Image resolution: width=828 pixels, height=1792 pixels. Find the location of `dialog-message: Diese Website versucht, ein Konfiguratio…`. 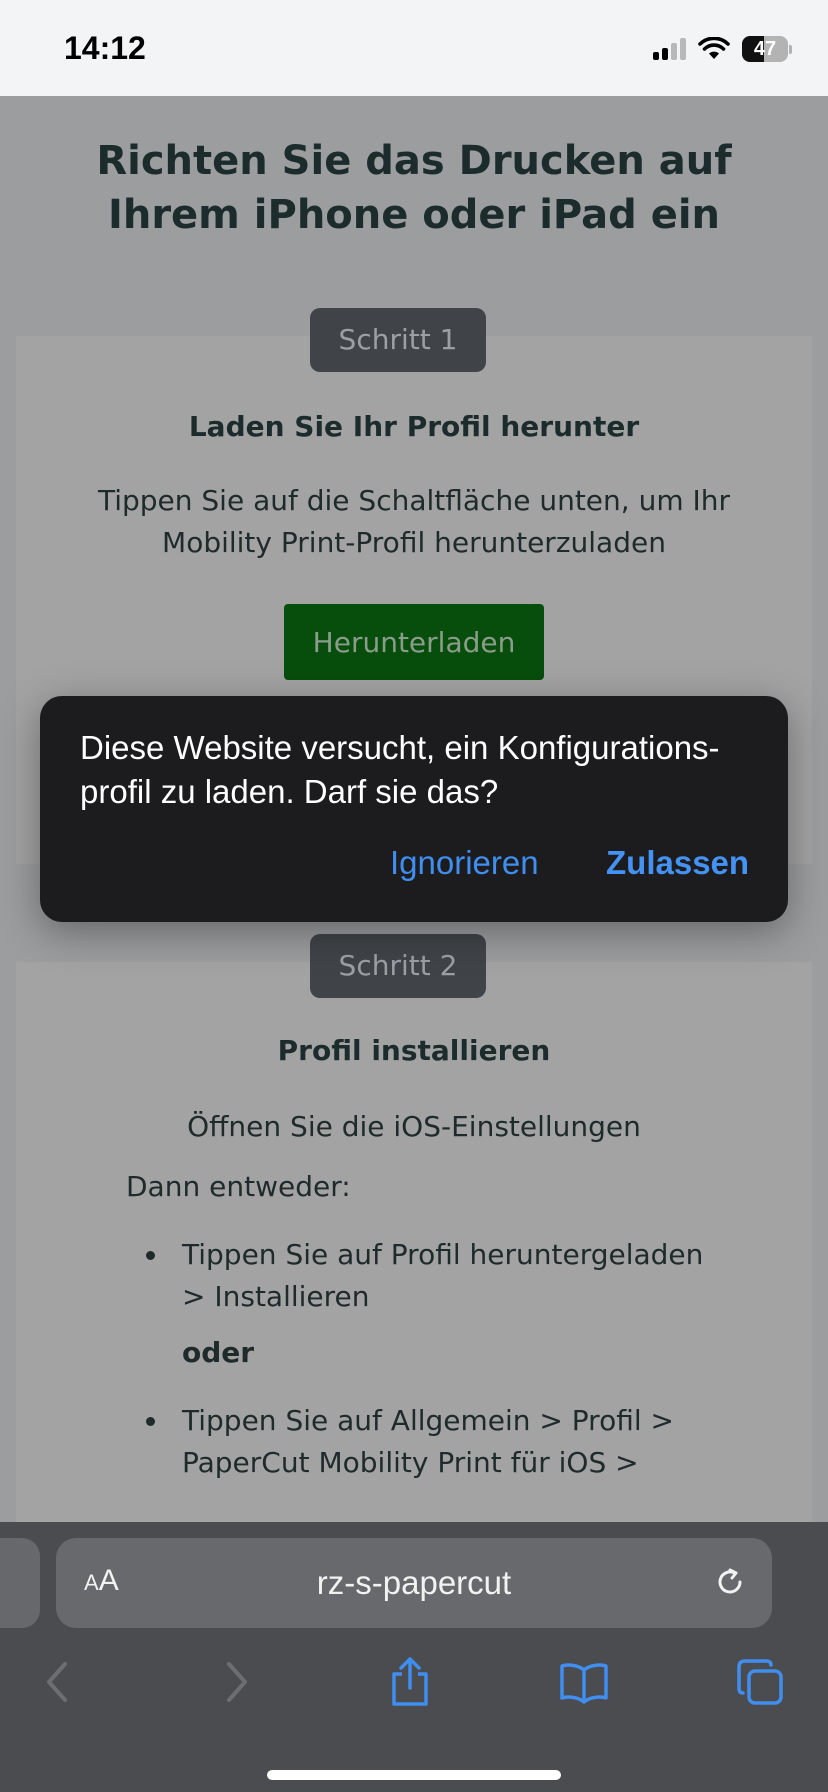

dialog-message: Diese Website versucht, ein Konfiguratio… is located at coordinates (400, 769).